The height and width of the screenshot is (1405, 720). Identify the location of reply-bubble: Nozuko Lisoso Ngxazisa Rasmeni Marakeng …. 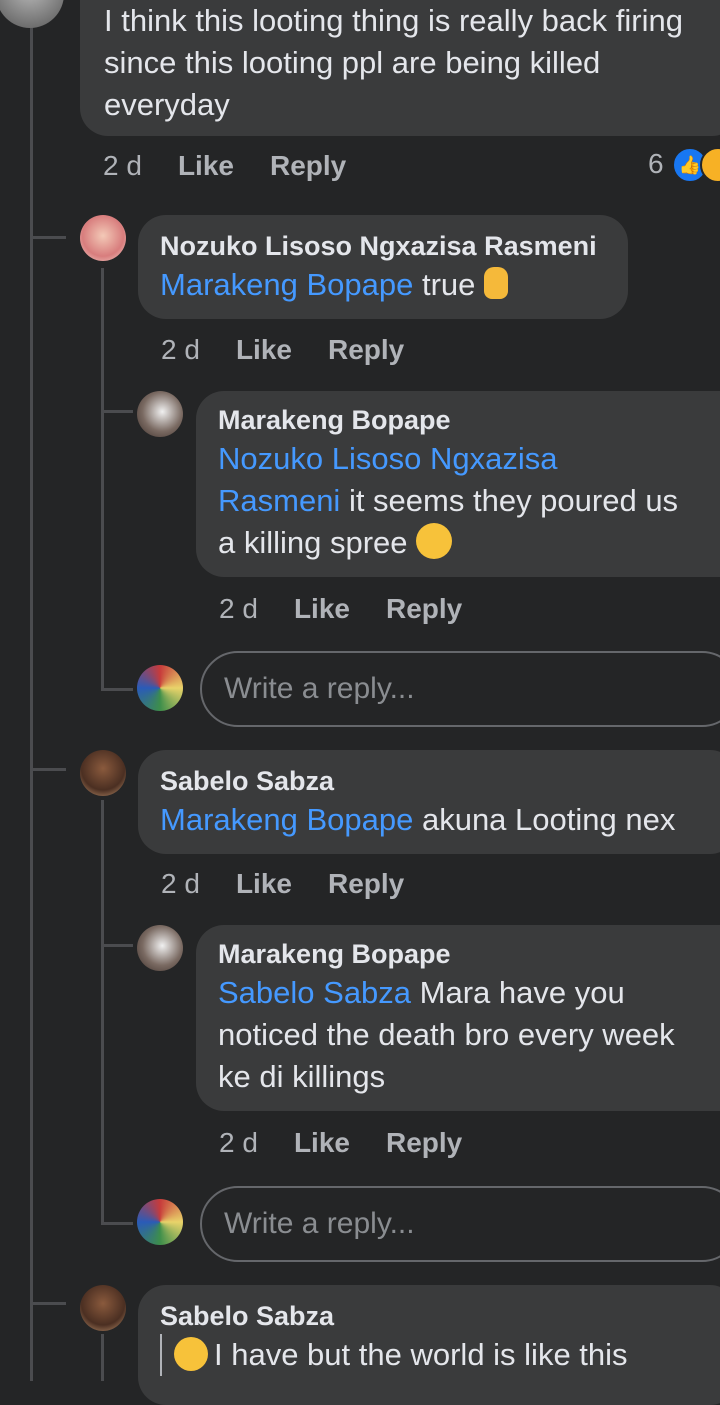
(383, 267).